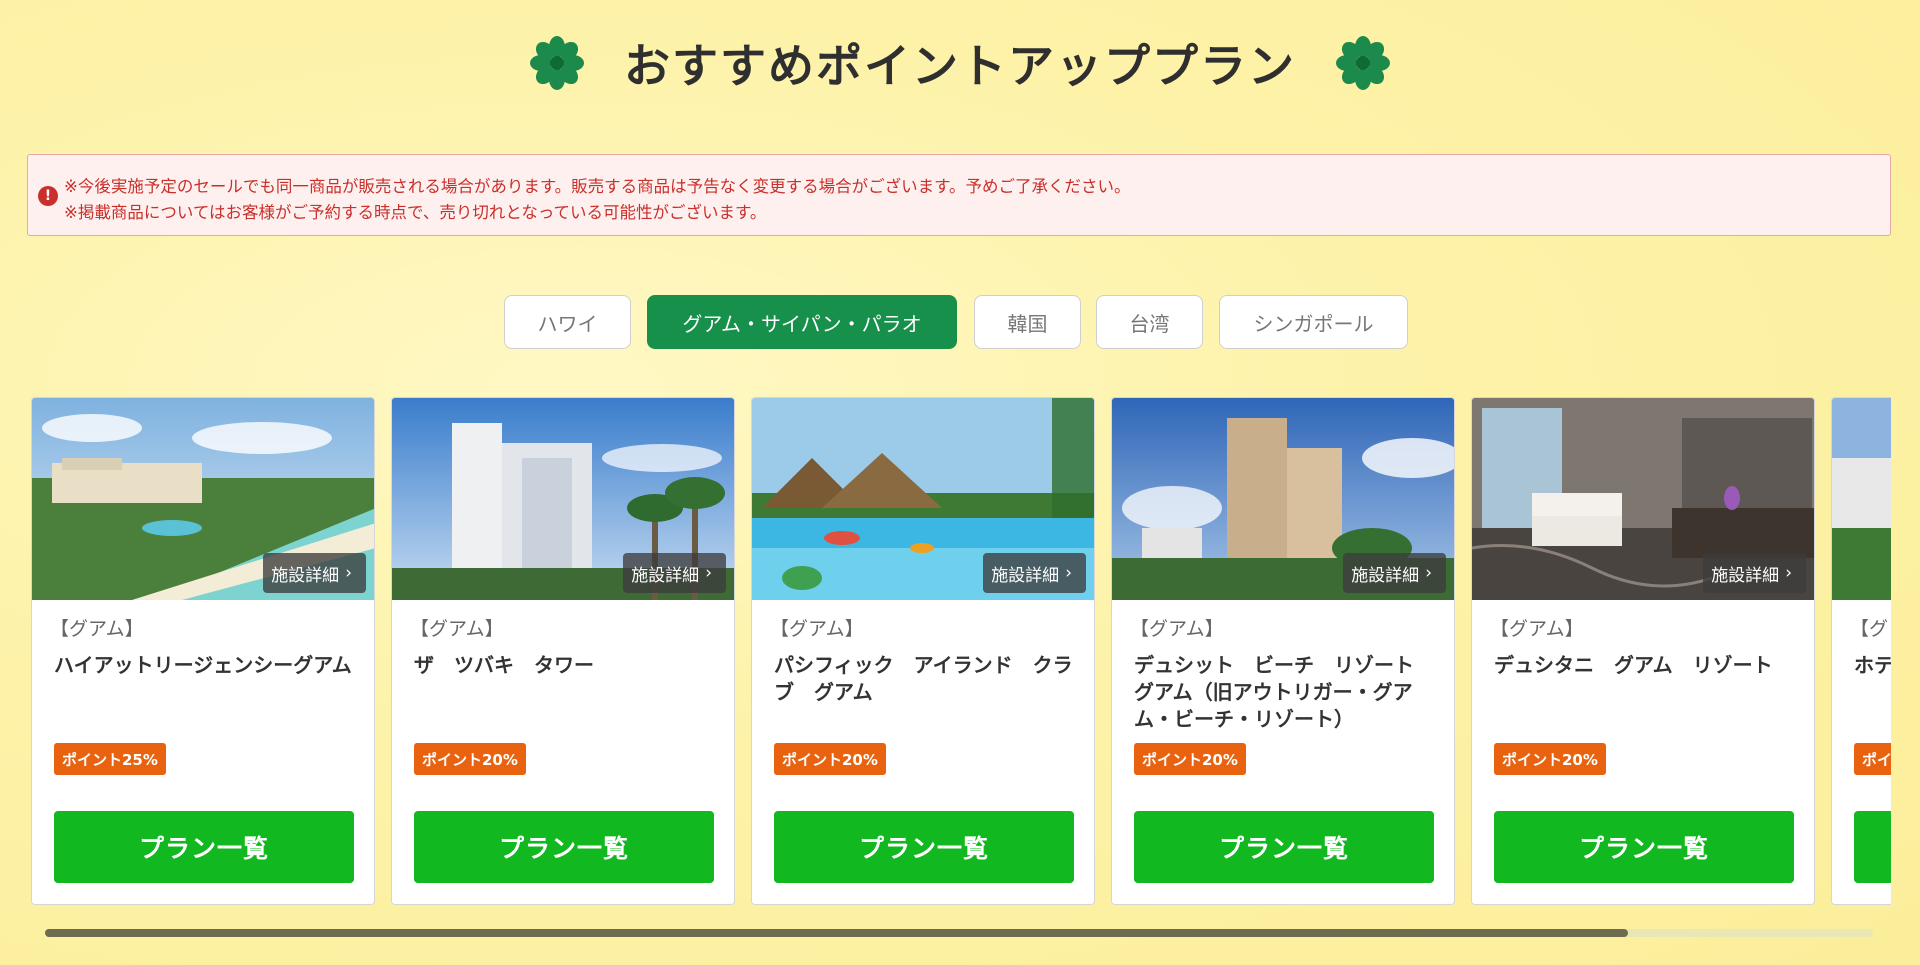 This screenshot has height=965, width=1920. Describe the element at coordinates (48, 196) in the screenshot. I see `alert-icon: !` at that location.